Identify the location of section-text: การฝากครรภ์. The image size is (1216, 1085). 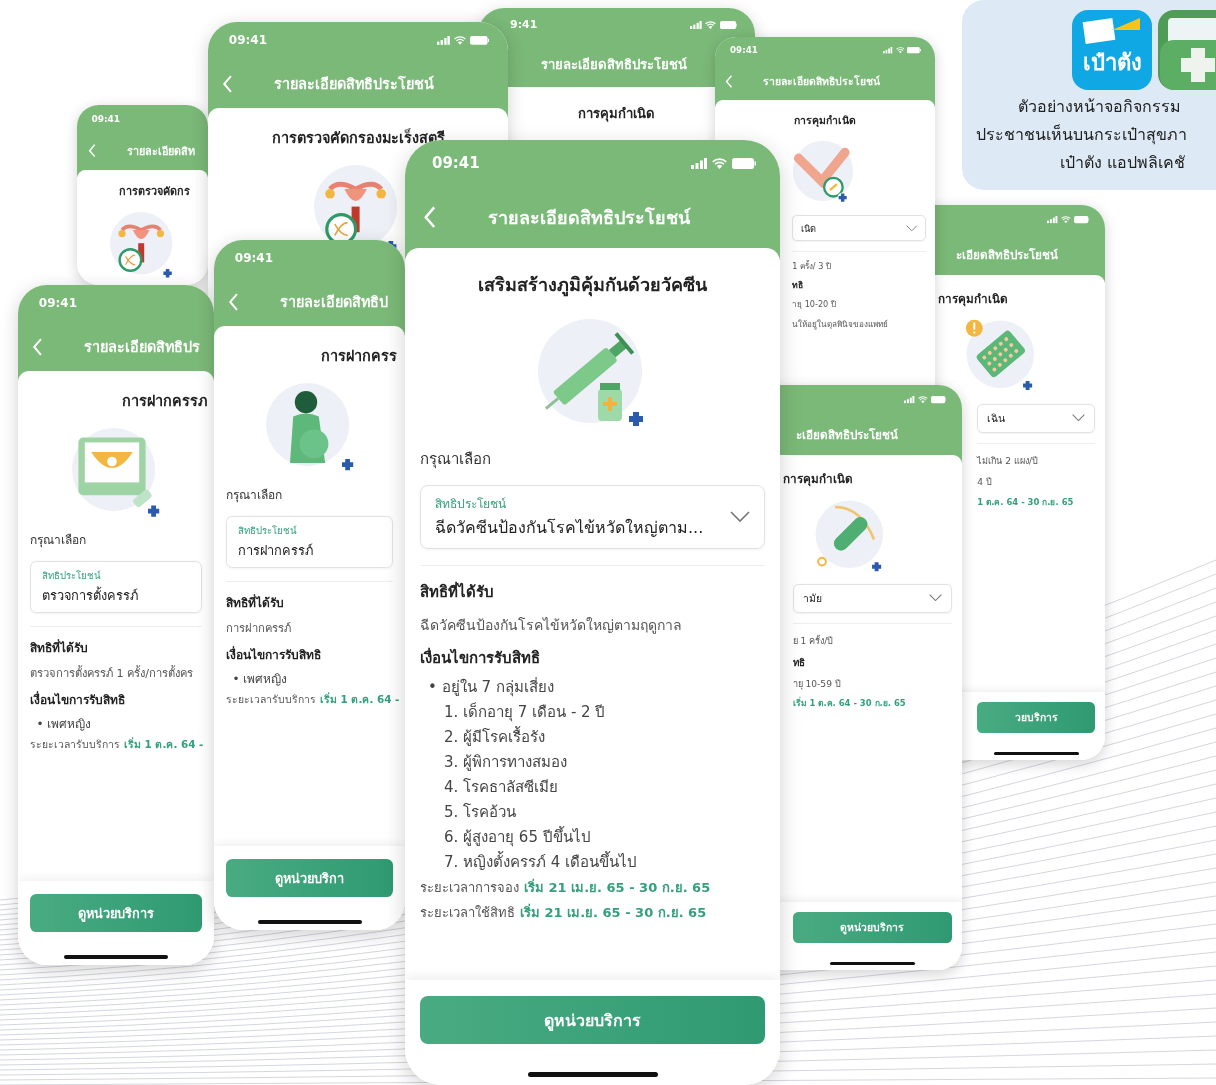
(258, 628).